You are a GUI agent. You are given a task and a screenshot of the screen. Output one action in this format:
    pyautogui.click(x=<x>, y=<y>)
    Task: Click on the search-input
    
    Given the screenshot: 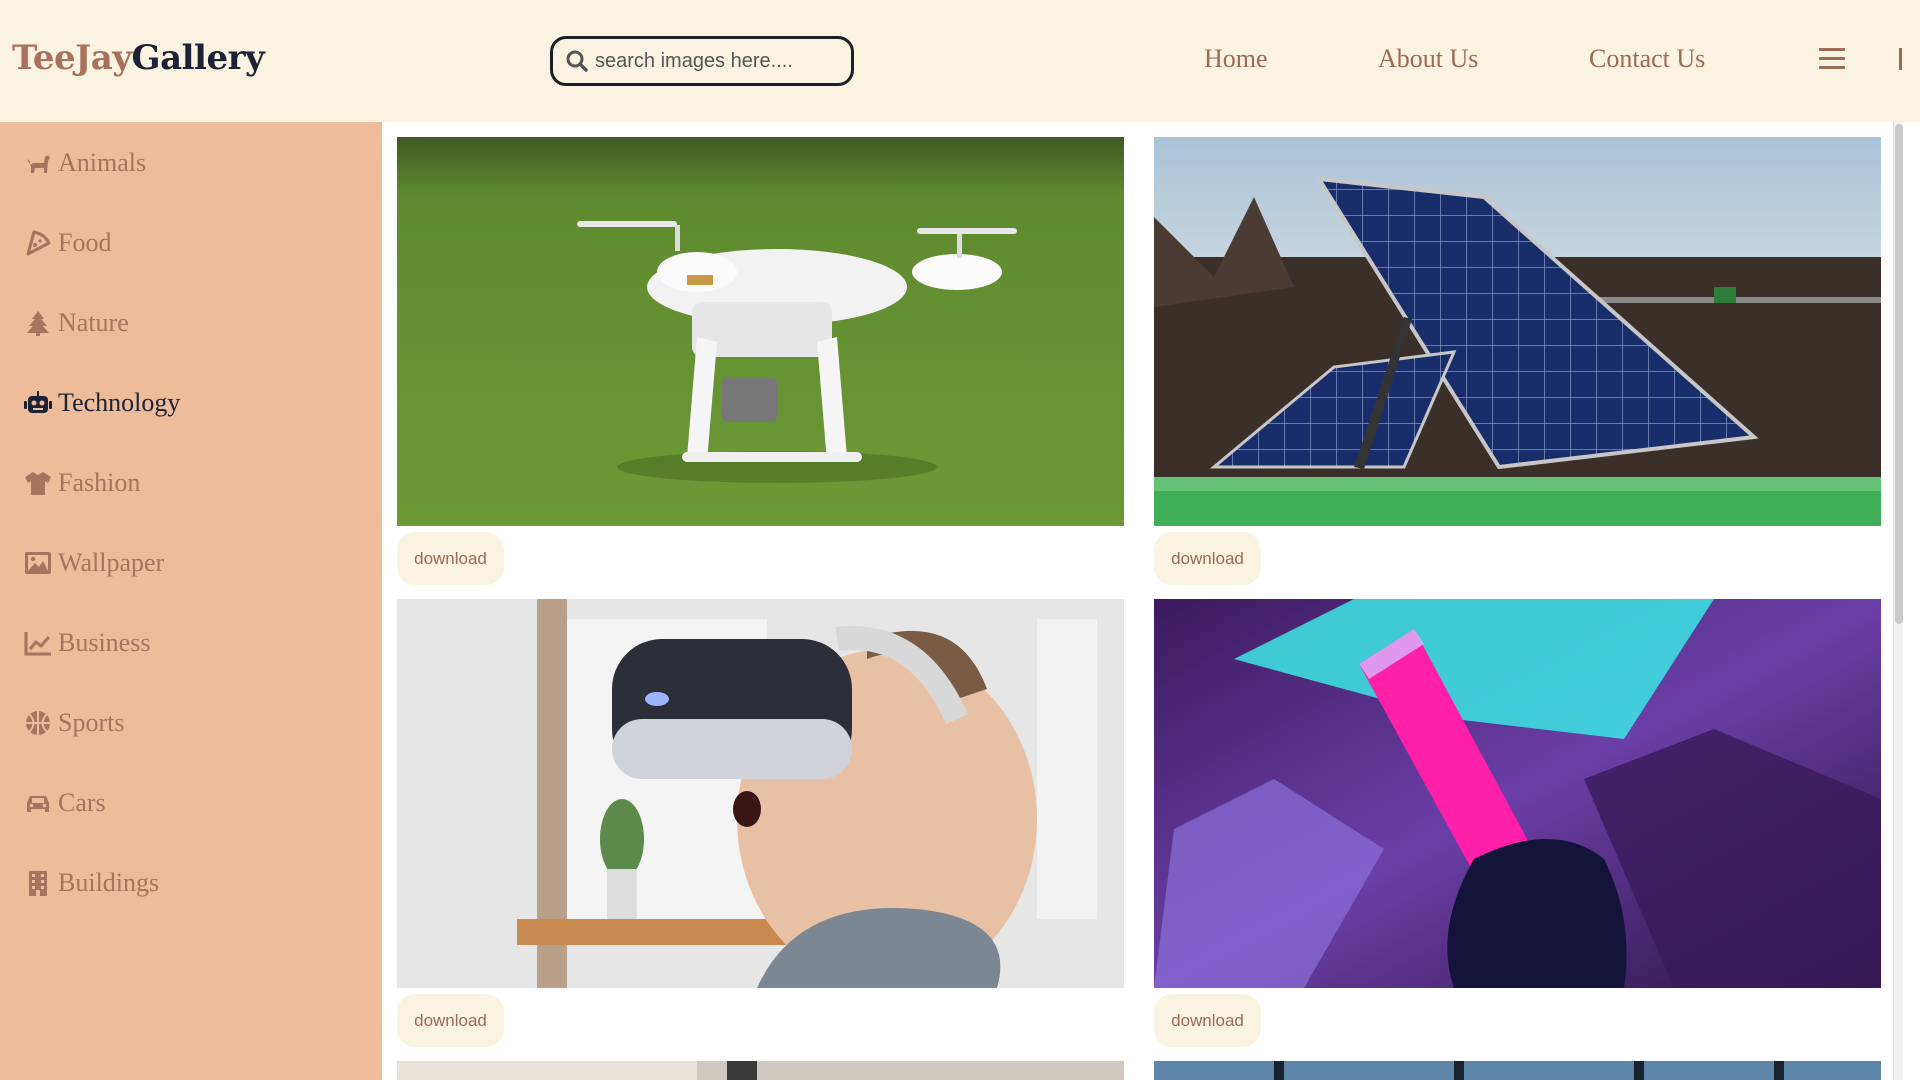 What is the action you would take?
    pyautogui.click(x=715, y=61)
    